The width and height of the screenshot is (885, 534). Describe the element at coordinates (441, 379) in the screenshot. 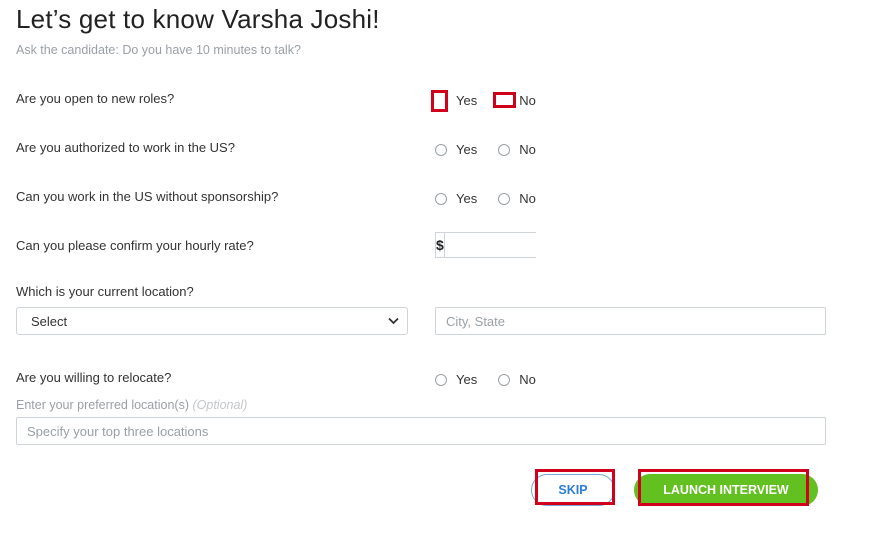

I see `radio-relocate-yes` at that location.